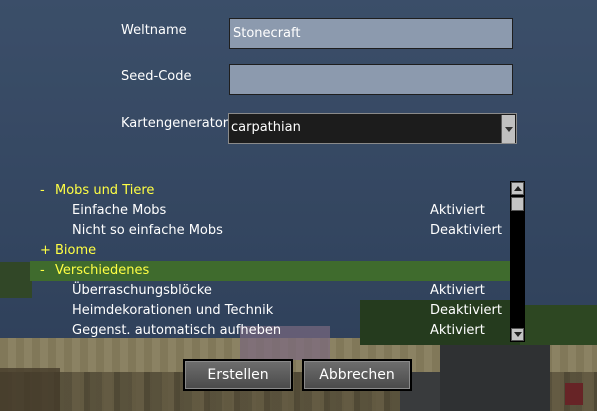  Describe the element at coordinates (76, 250) in the screenshot. I see `category-label: Biome` at that location.